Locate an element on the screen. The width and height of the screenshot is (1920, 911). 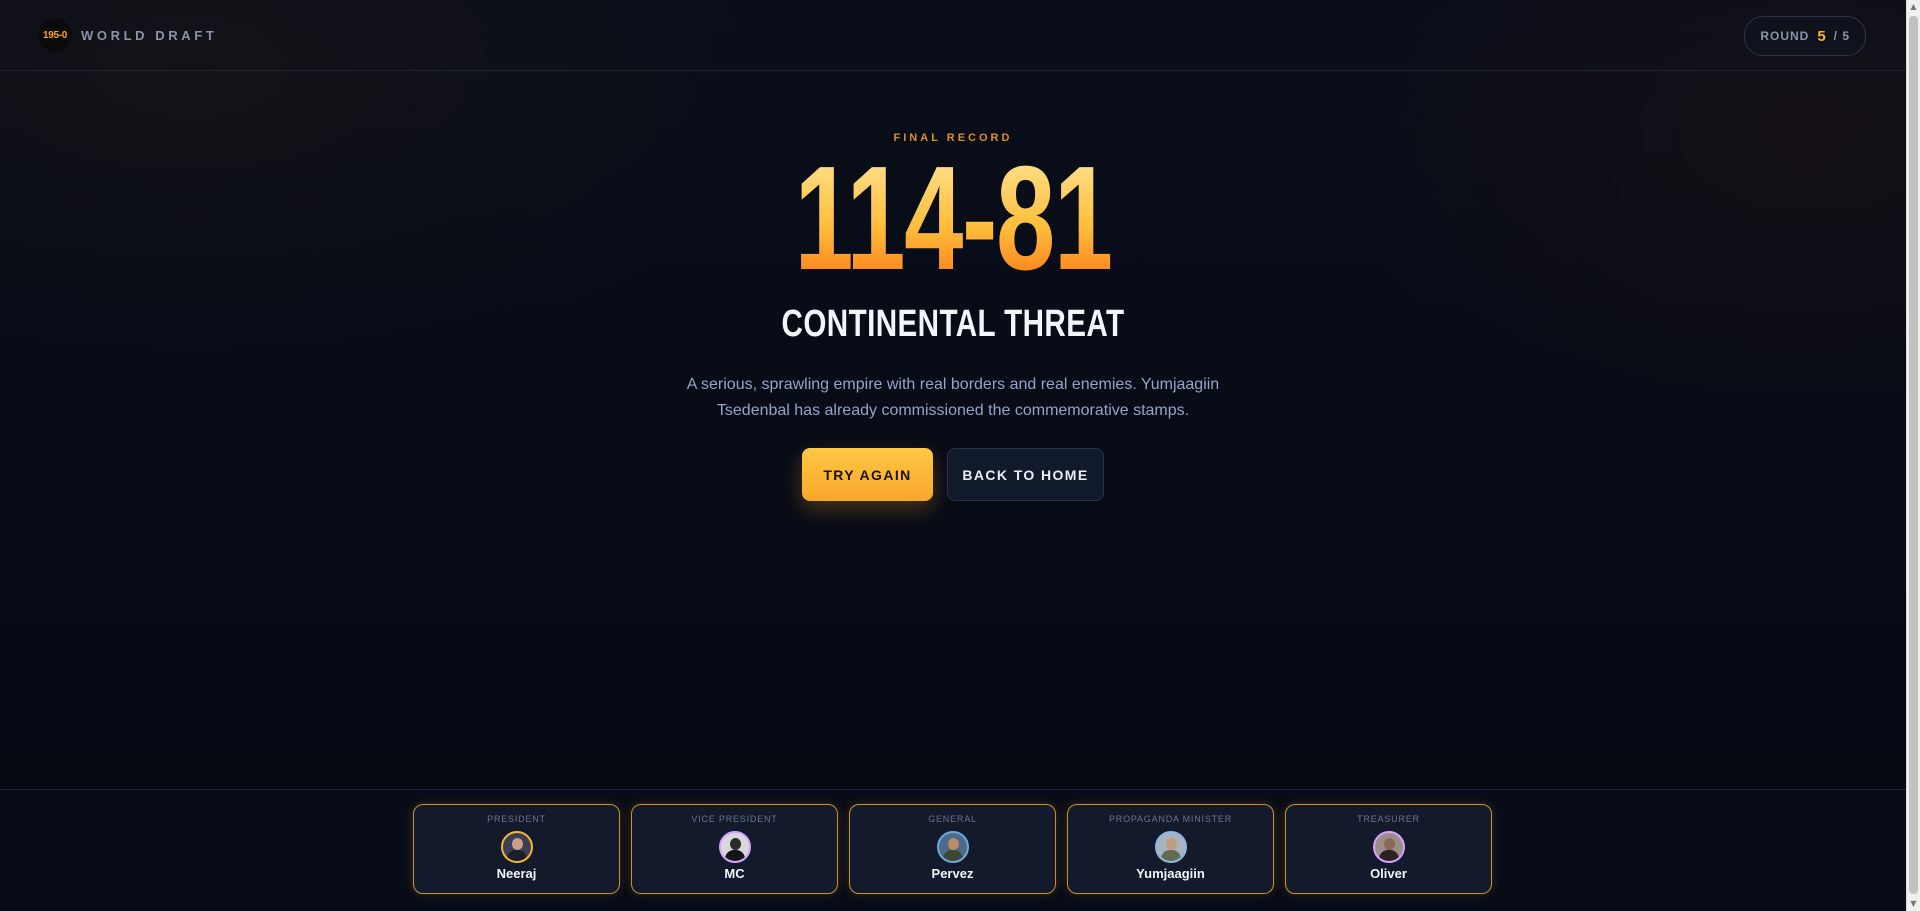
result-actions: TRY AGAIN BACK TO HOME is located at coordinates (953, 474).